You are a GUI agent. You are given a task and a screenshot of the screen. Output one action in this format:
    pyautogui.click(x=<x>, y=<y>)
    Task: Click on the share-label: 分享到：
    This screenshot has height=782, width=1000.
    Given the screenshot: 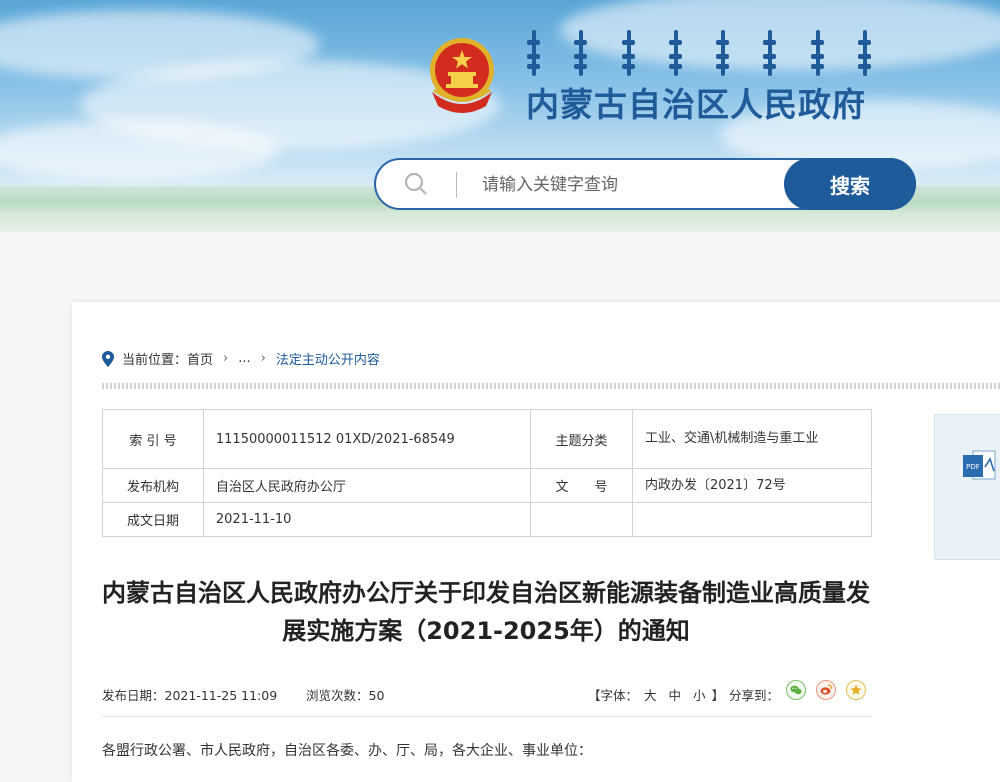 What is the action you would take?
    pyautogui.click(x=754, y=695)
    